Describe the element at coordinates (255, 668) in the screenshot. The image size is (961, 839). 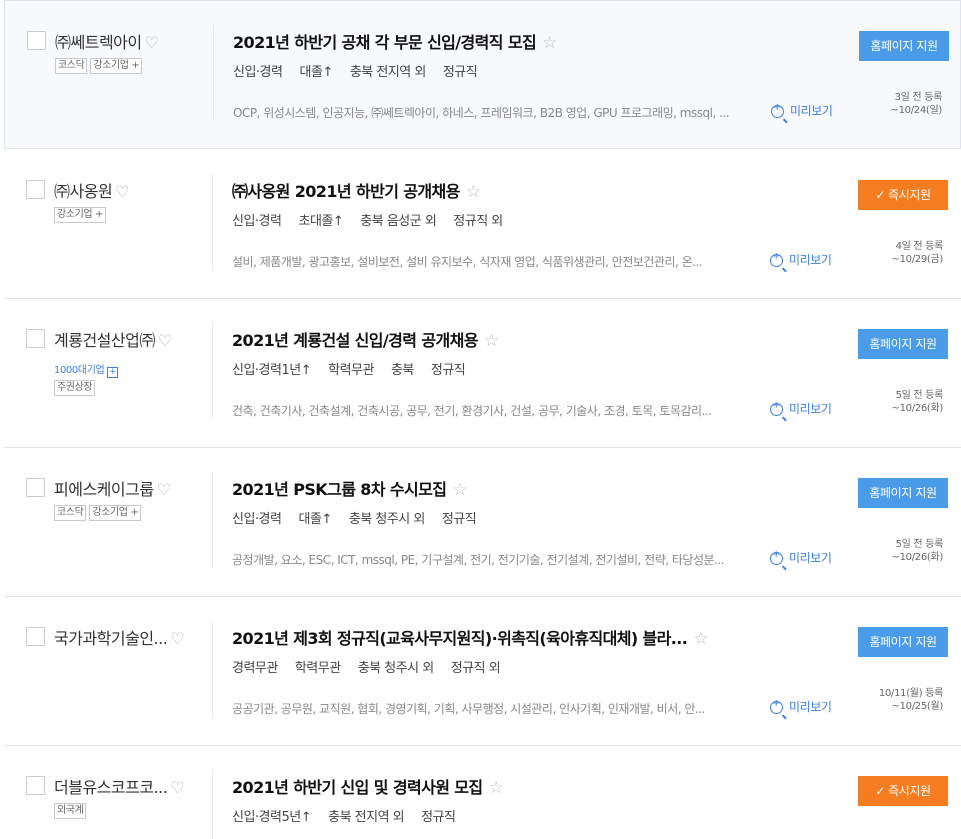
I see `condition-career: 경력무관` at that location.